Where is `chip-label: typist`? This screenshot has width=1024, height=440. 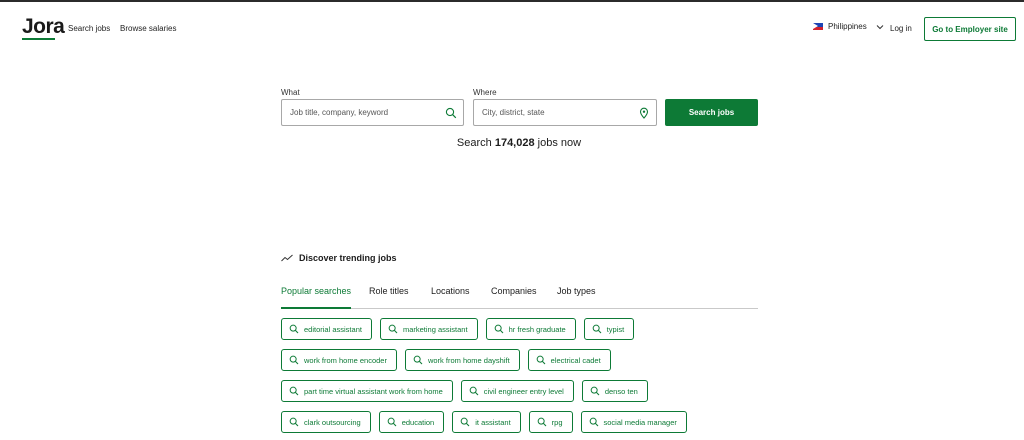 chip-label: typist is located at coordinates (615, 329).